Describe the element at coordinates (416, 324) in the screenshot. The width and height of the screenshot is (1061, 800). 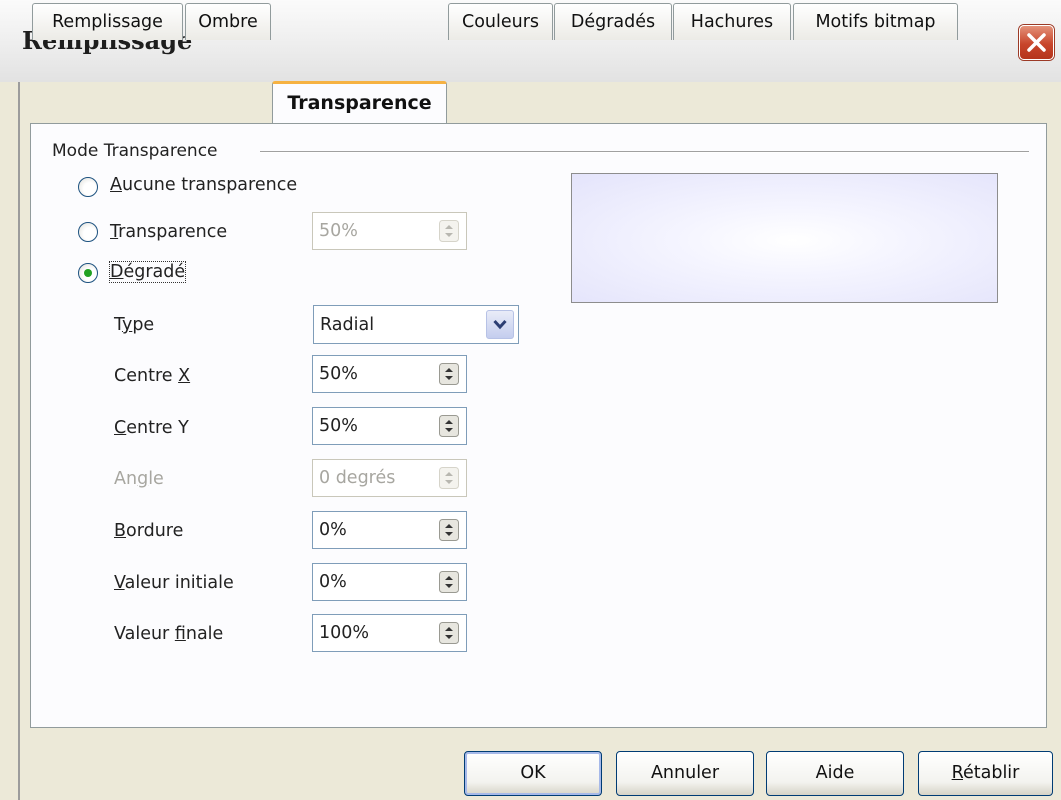
I see `type-select: Radial` at that location.